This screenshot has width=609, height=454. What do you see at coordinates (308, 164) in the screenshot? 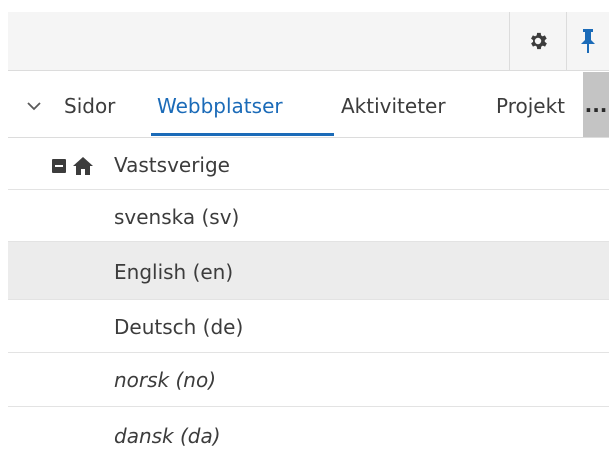
I see `tree-root-row: Vastsverige` at bounding box center [308, 164].